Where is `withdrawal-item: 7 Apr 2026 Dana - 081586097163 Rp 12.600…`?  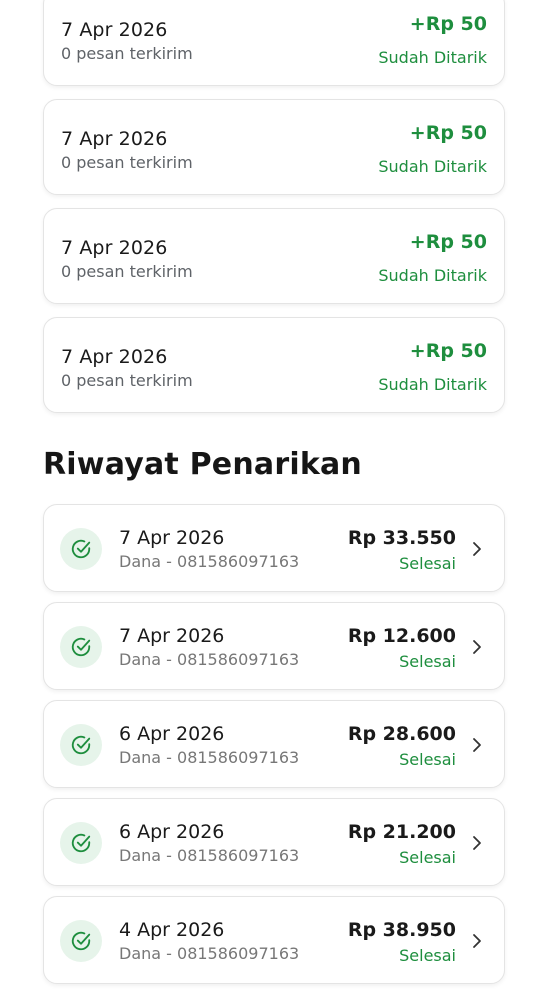
withdrawal-item: 7 Apr 2026 Dana - 081586097163 Rp 12.600… is located at coordinates (274, 646).